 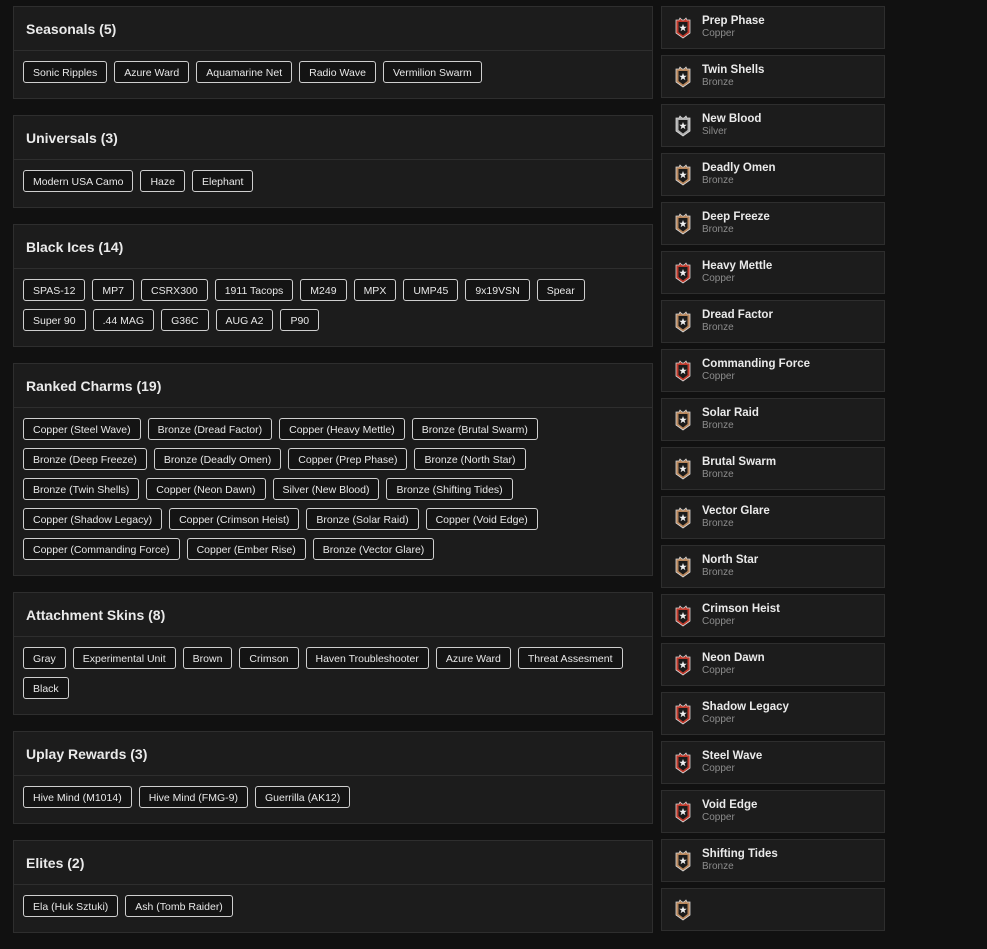 I want to click on item-chip: Bronze (Solar Raid), so click(x=362, y=519).